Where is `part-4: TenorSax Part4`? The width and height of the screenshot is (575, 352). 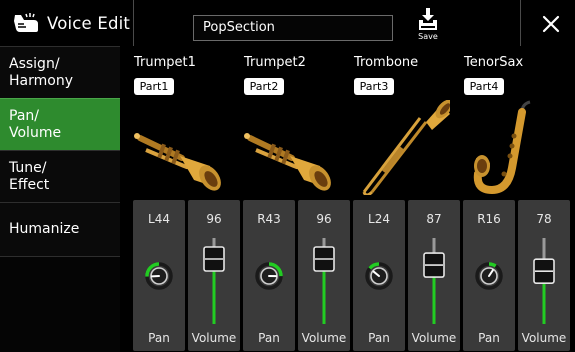 part-4: TenorSax Part4 is located at coordinates (506, 125).